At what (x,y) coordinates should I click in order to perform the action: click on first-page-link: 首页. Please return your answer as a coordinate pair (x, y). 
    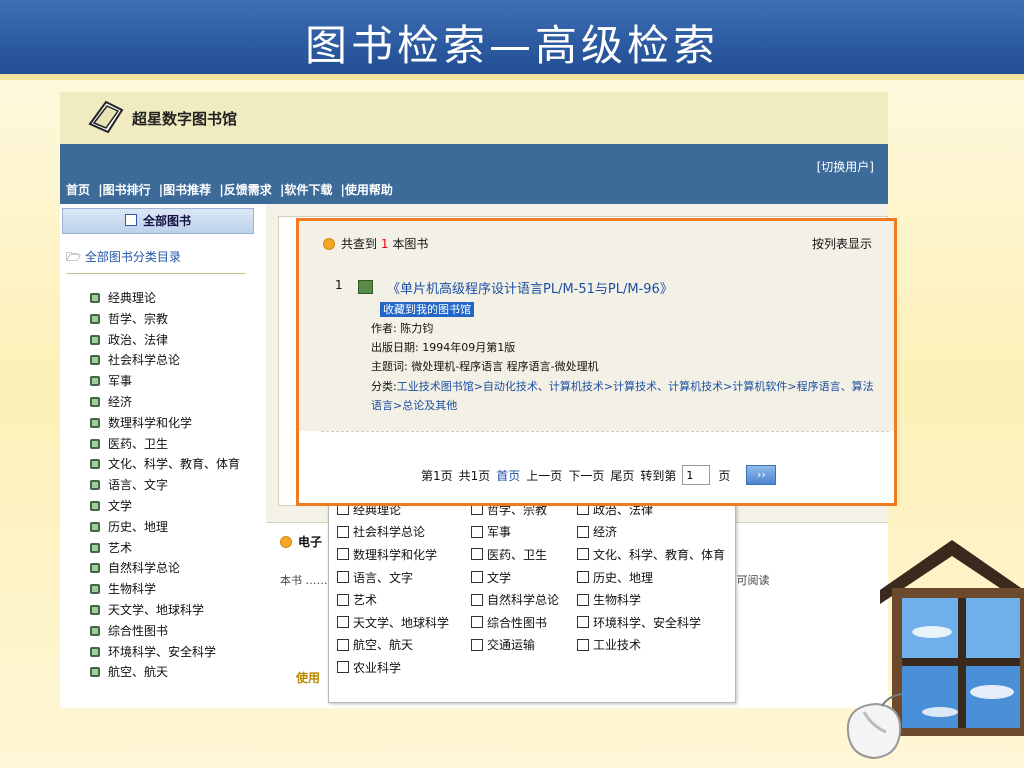
    Looking at the image, I should click on (508, 475).